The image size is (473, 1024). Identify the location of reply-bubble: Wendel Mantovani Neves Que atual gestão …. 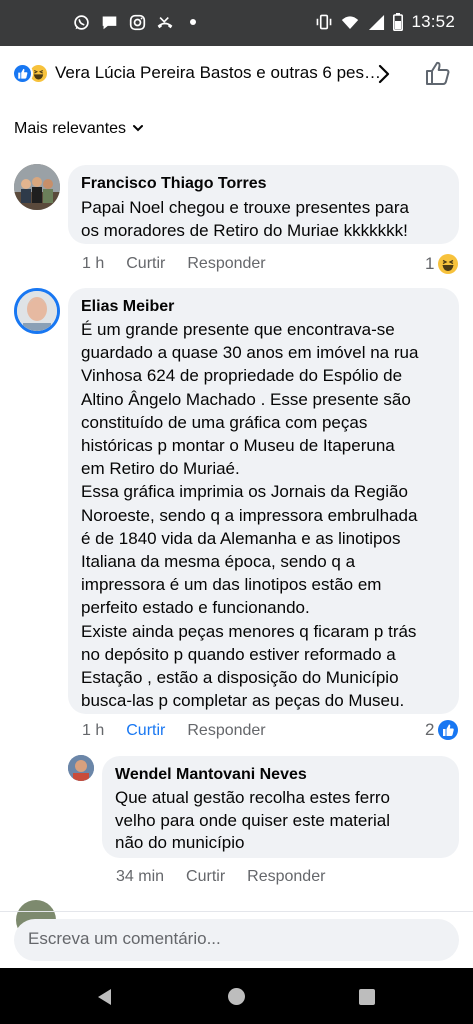
(280, 807).